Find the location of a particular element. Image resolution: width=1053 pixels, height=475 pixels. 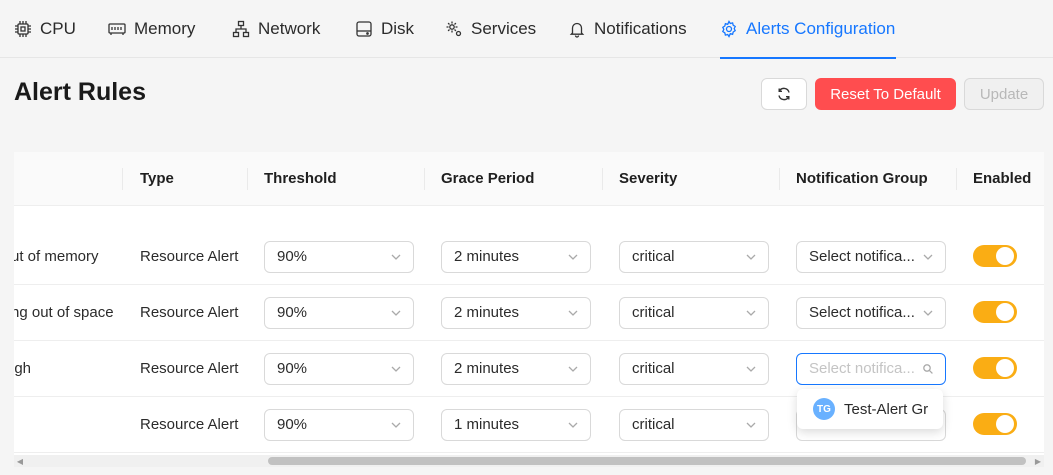

scrollbar-thumb is located at coordinates (647, 461).